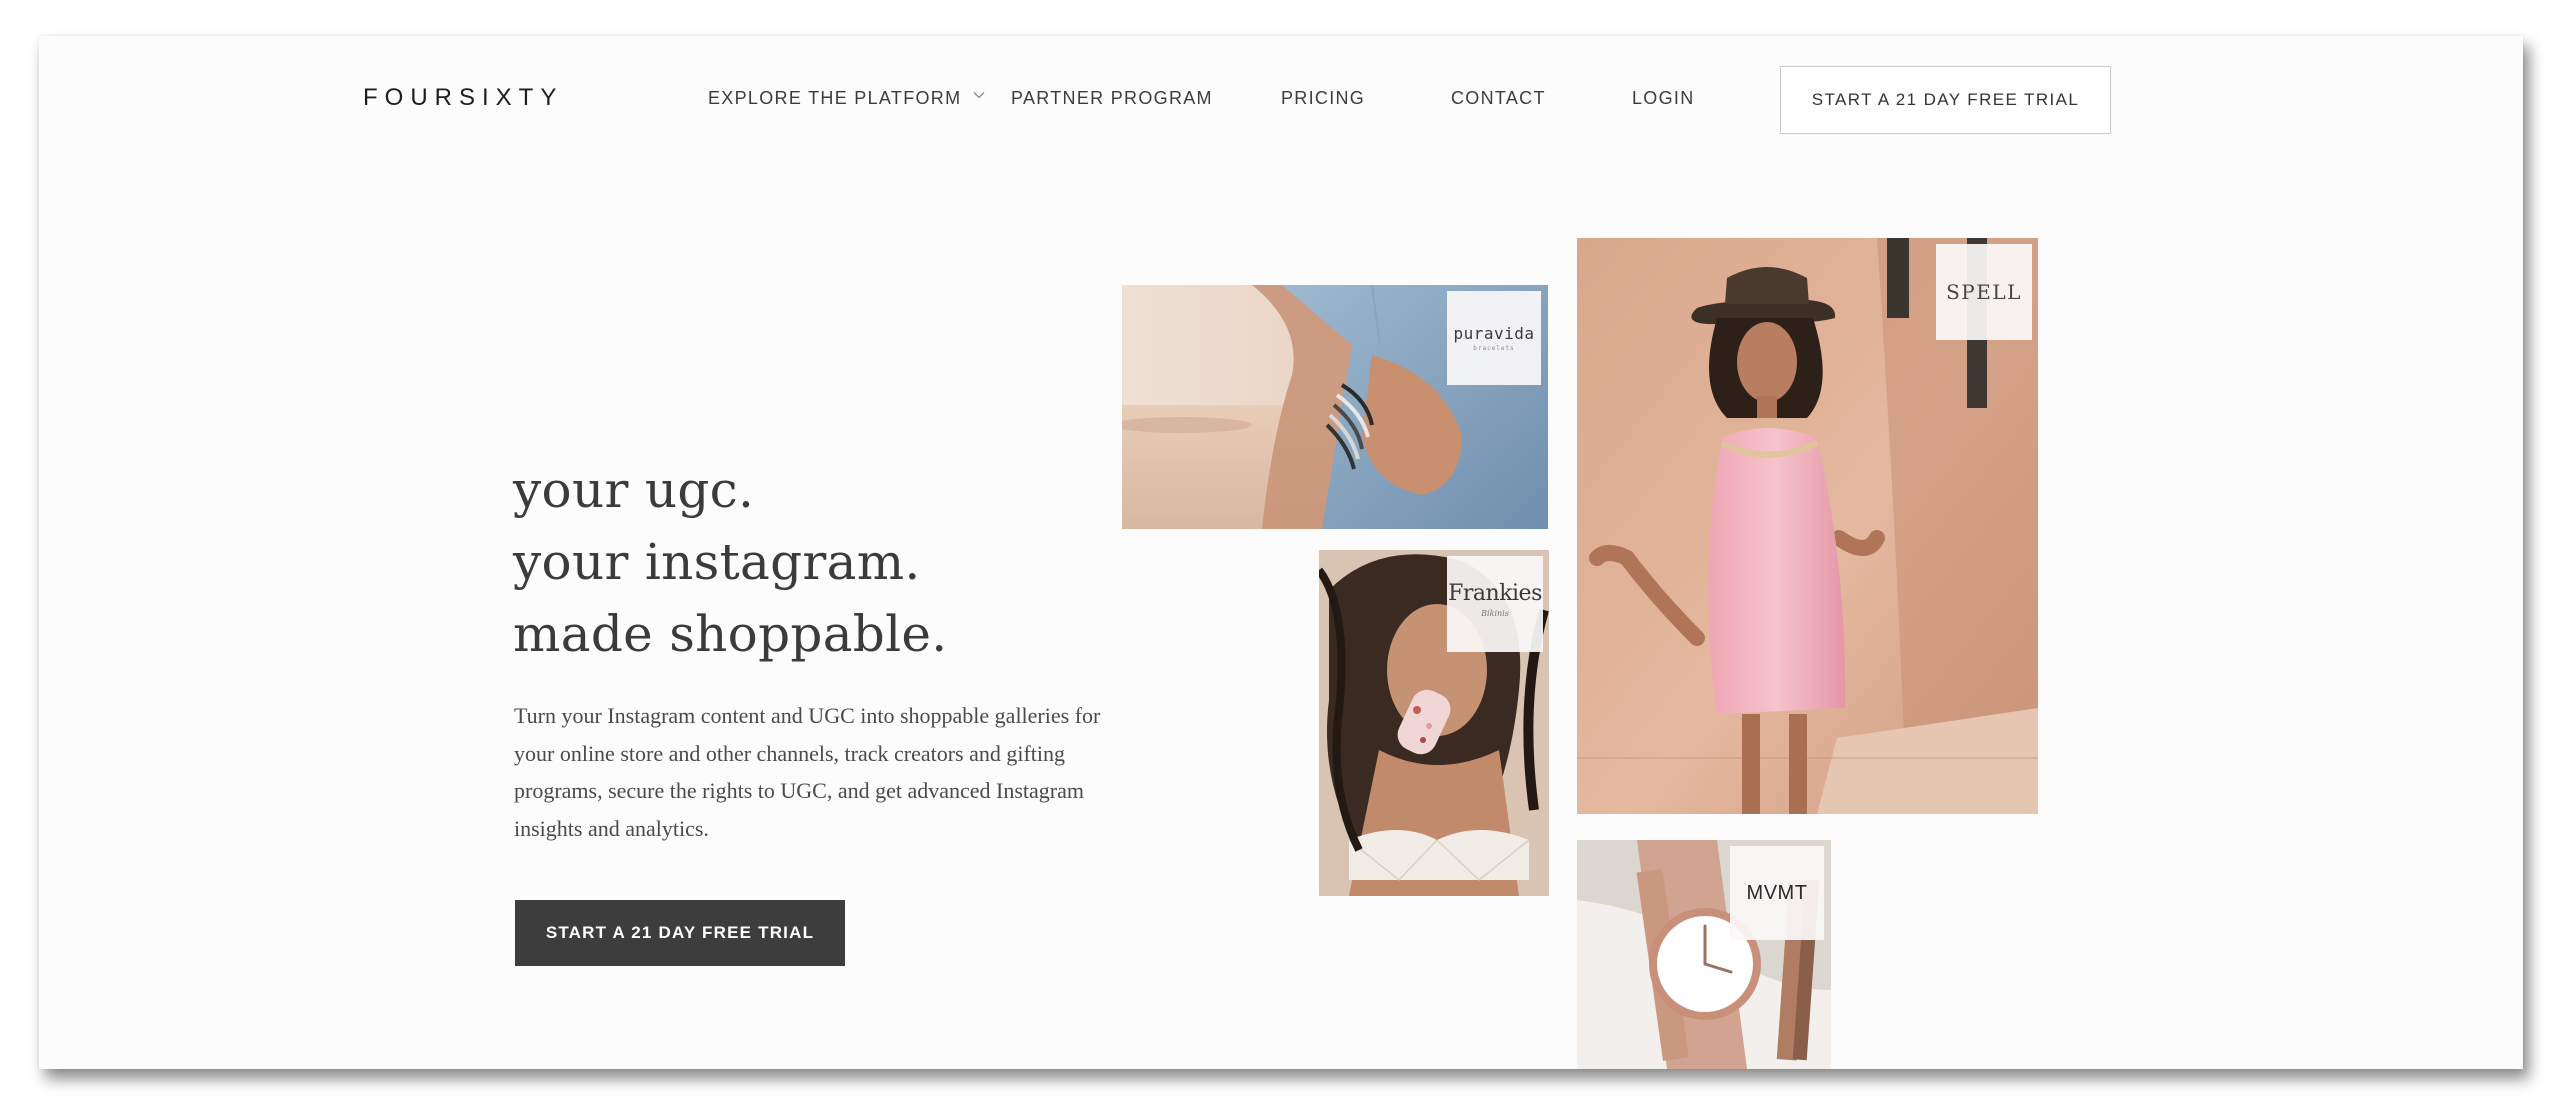 The height and width of the screenshot is (1103, 2560). What do you see at coordinates (835, 98) in the screenshot?
I see `nav-explore-platform-label: EXPLORE THE PLATFORM` at bounding box center [835, 98].